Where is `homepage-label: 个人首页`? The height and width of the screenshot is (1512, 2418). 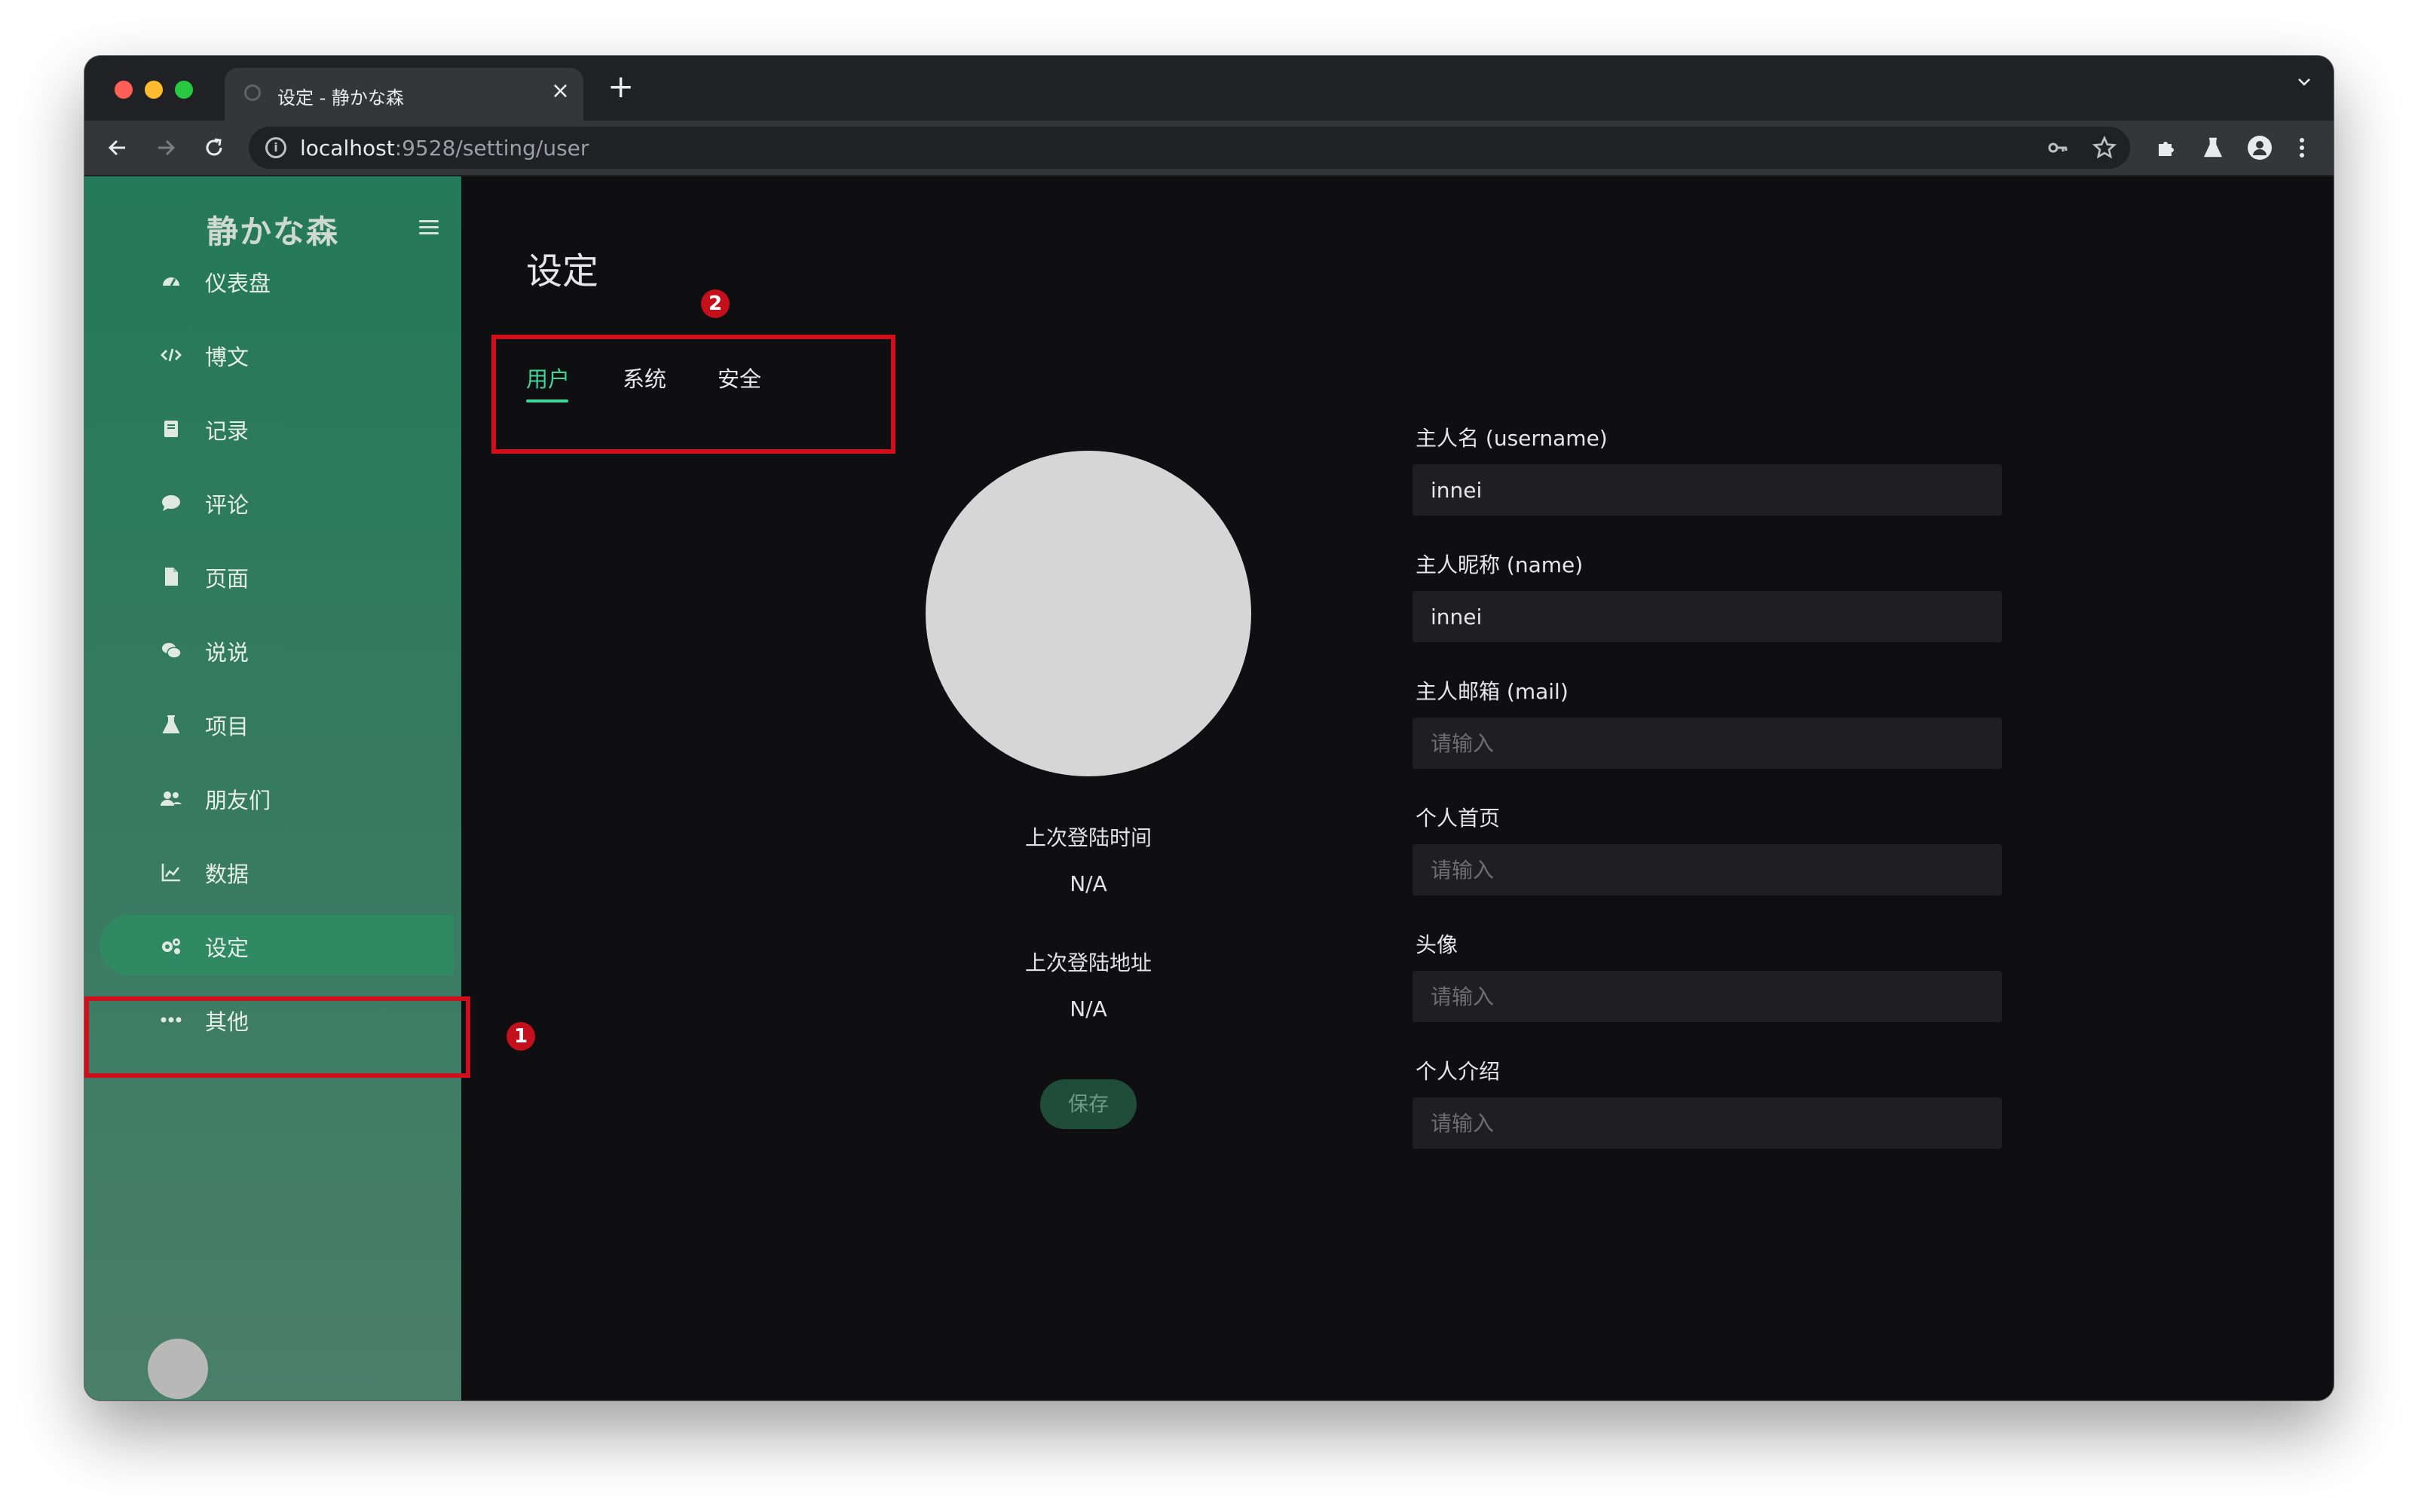 homepage-label: 个人首页 is located at coordinates (1458, 819).